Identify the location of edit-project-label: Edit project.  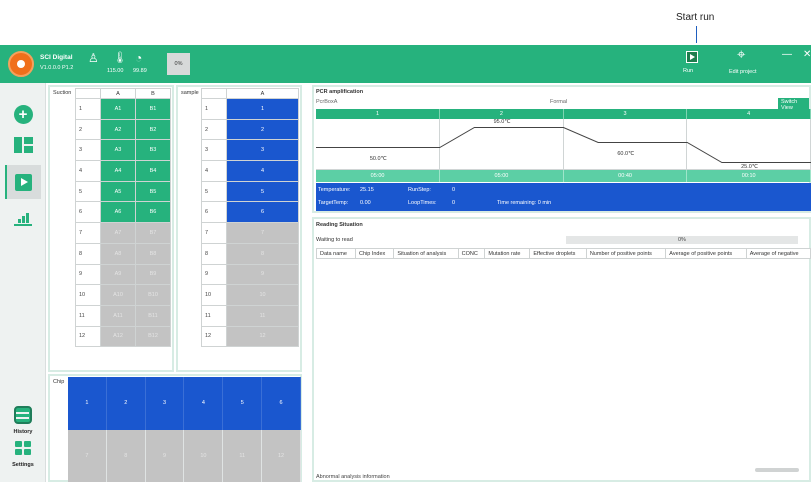
(743, 72).